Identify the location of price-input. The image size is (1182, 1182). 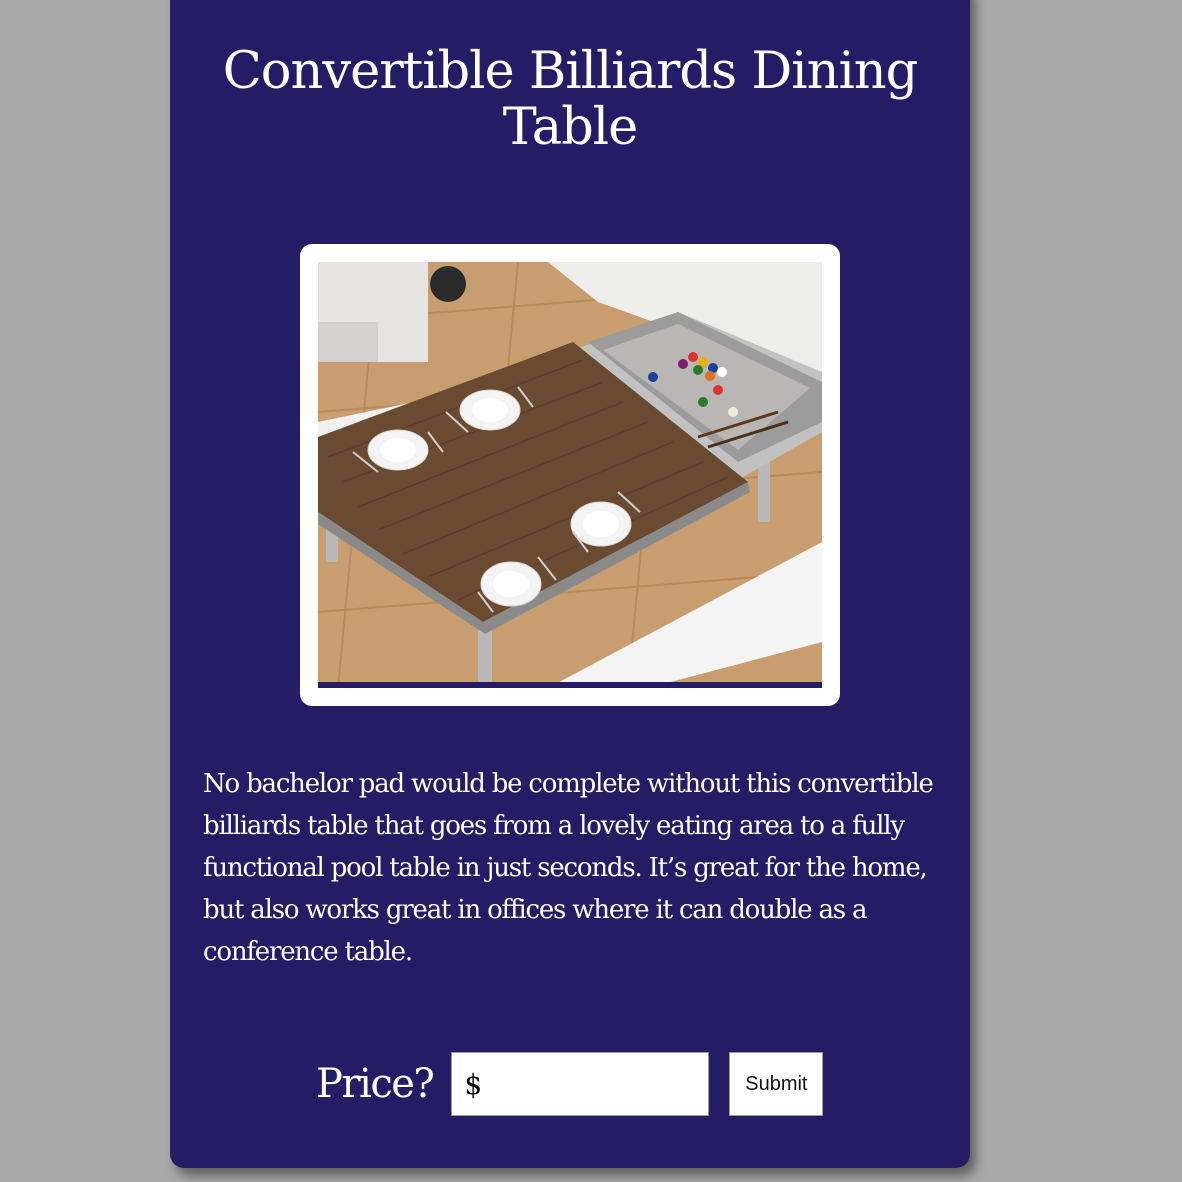
(580, 1084).